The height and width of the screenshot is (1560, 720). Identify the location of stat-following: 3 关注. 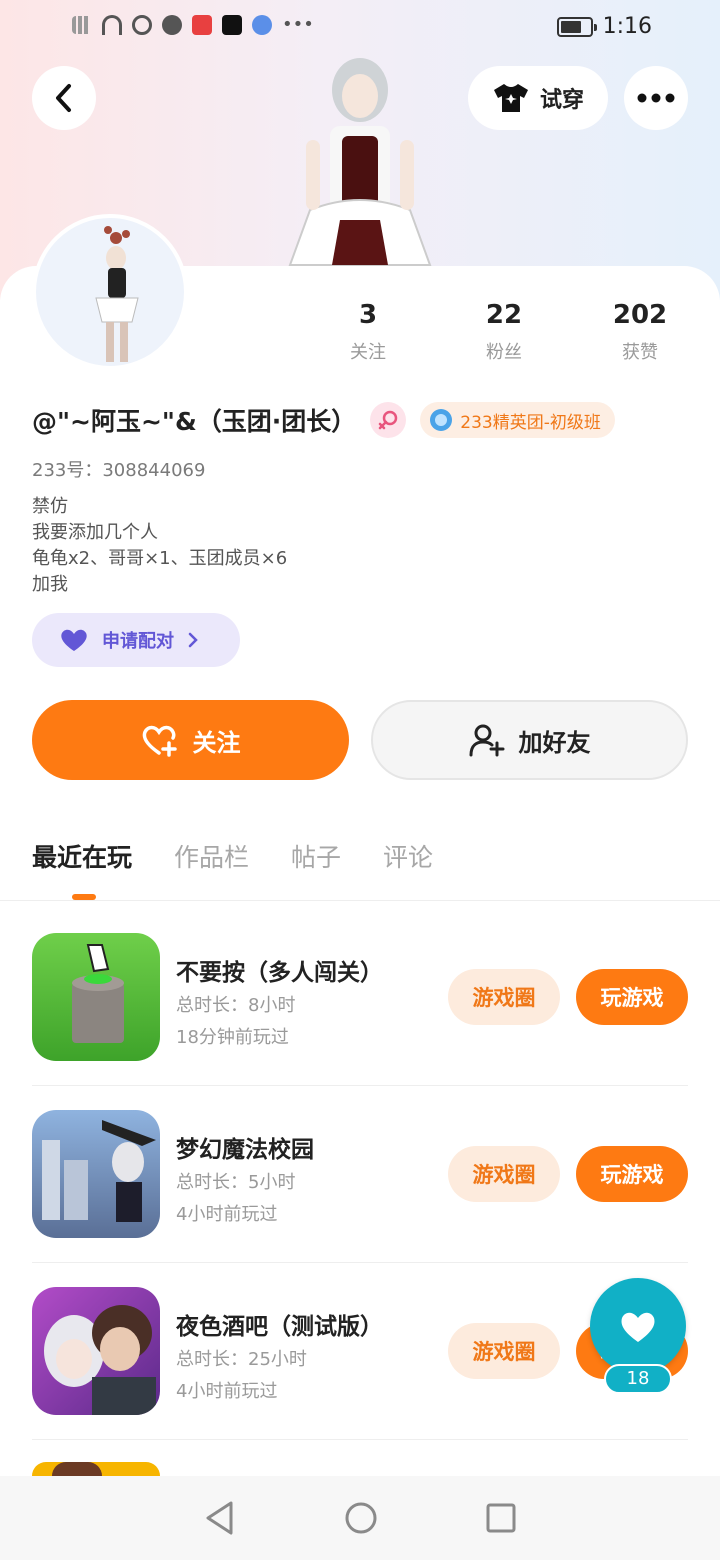
(368, 332).